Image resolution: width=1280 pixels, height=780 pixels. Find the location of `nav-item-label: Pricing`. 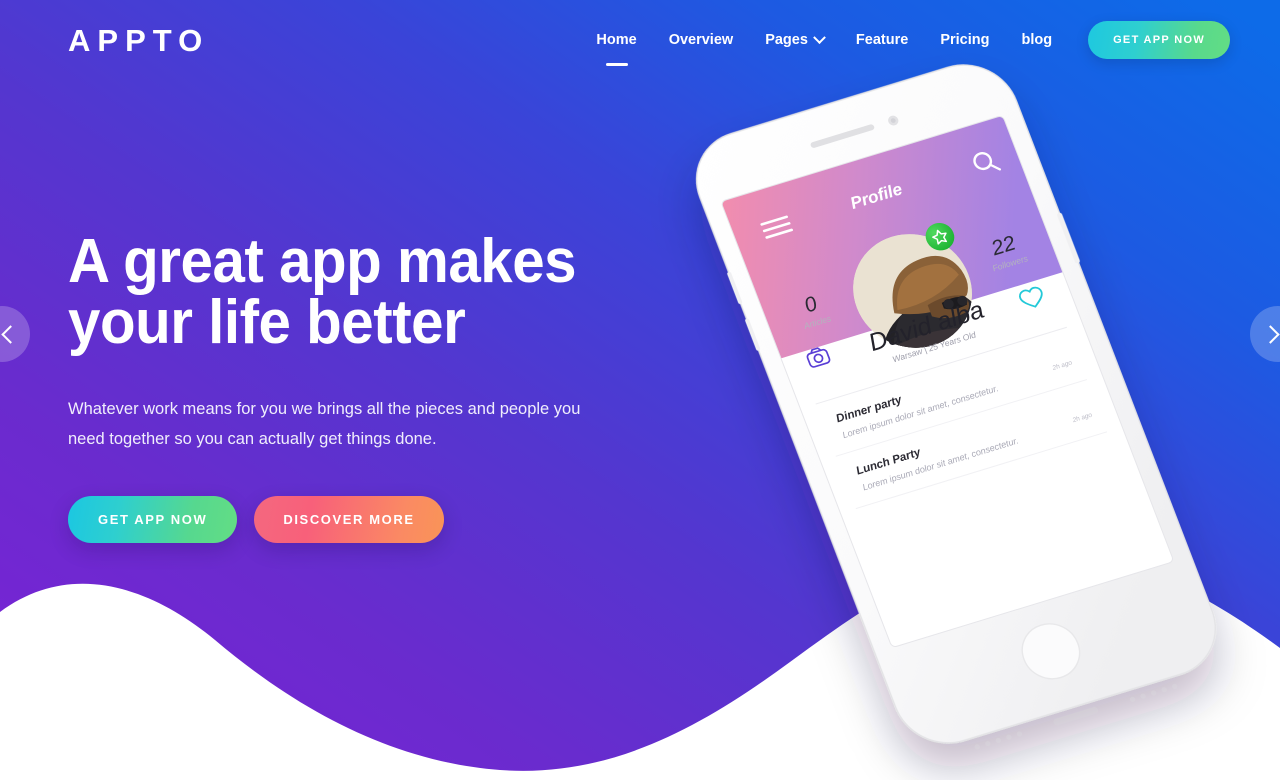

nav-item-label: Pricing is located at coordinates (965, 39).